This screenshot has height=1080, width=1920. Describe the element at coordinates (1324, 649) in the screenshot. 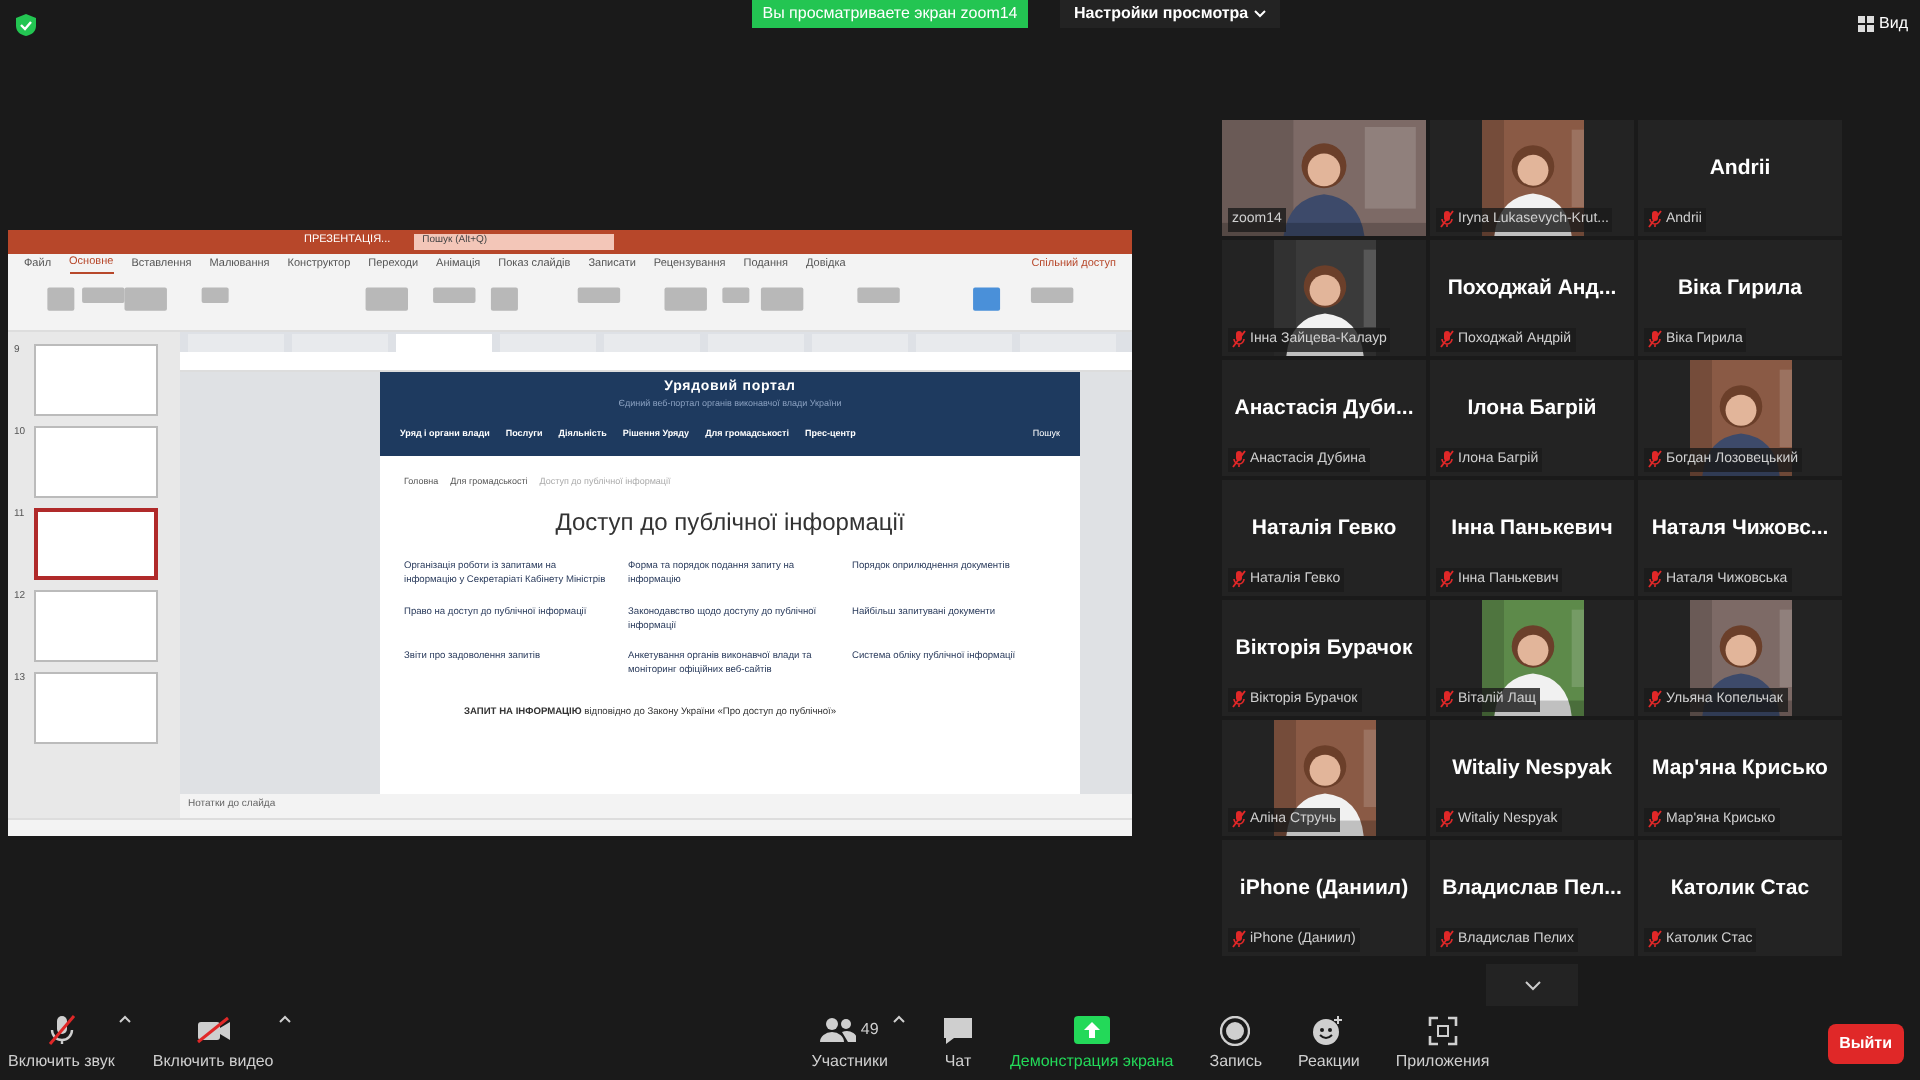

I see `participant-name: Вікторія Бурачок` at that location.